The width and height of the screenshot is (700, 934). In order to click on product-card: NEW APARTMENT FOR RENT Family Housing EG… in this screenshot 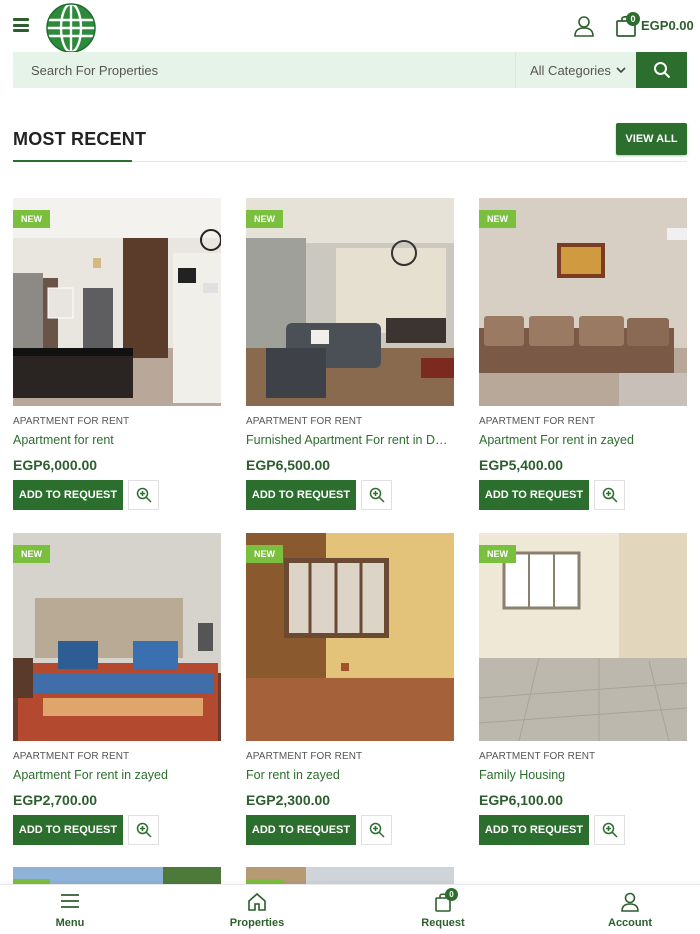, I will do `click(583, 689)`.